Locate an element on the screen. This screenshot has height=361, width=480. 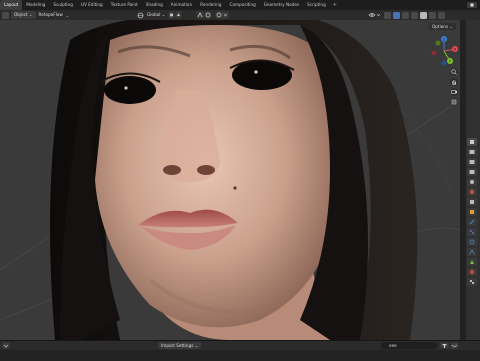
import-settings-dropdown: Import Settings ⌄ is located at coordinates (180, 345).